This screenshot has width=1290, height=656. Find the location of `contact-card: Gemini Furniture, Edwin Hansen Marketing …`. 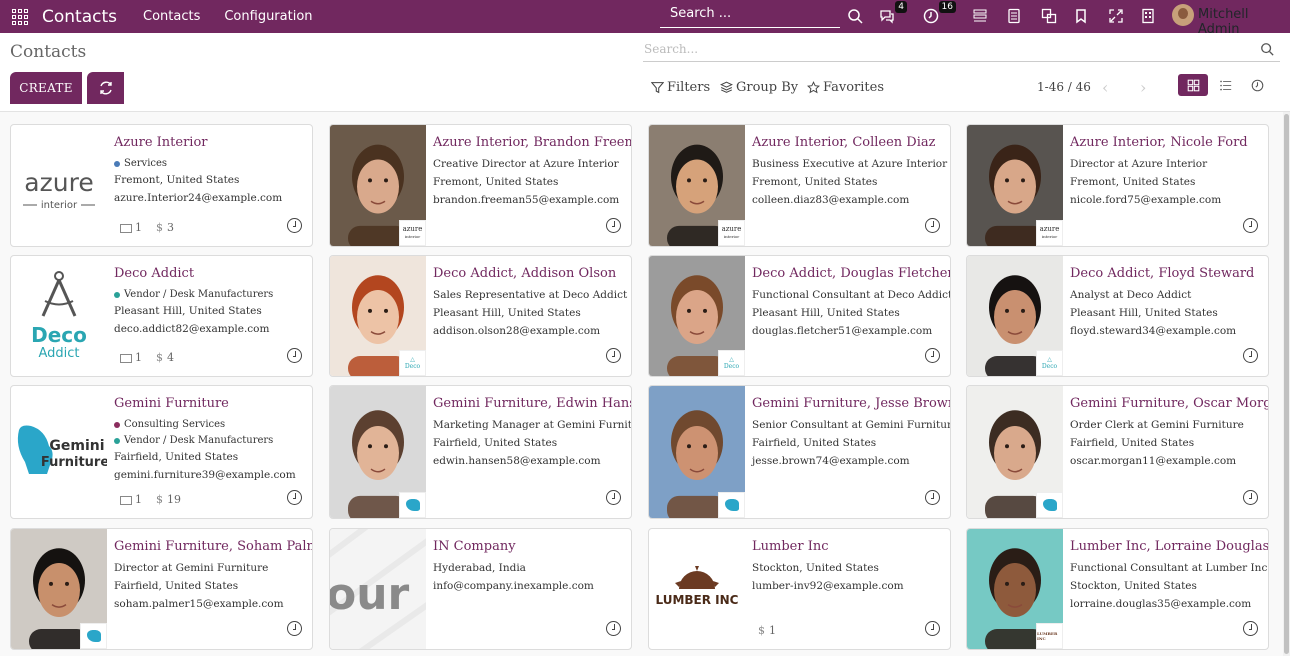

contact-card: Gemini Furniture, Edwin Hansen Marketing … is located at coordinates (480, 452).